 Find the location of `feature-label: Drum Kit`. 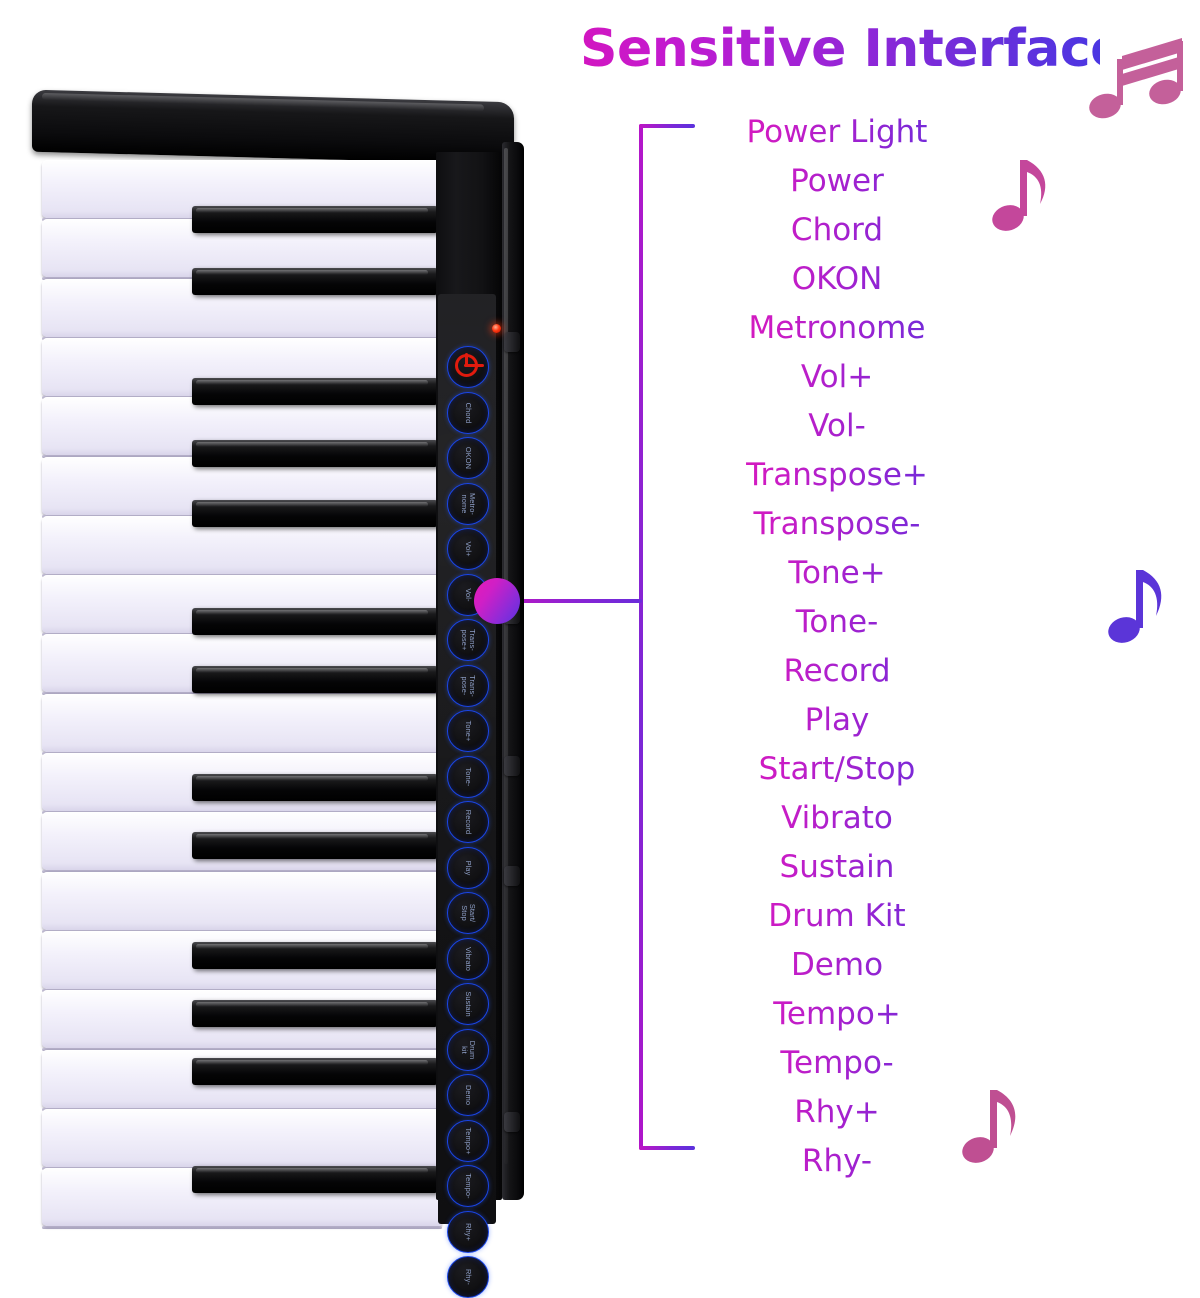

feature-label: Drum Kit is located at coordinates (837, 916).